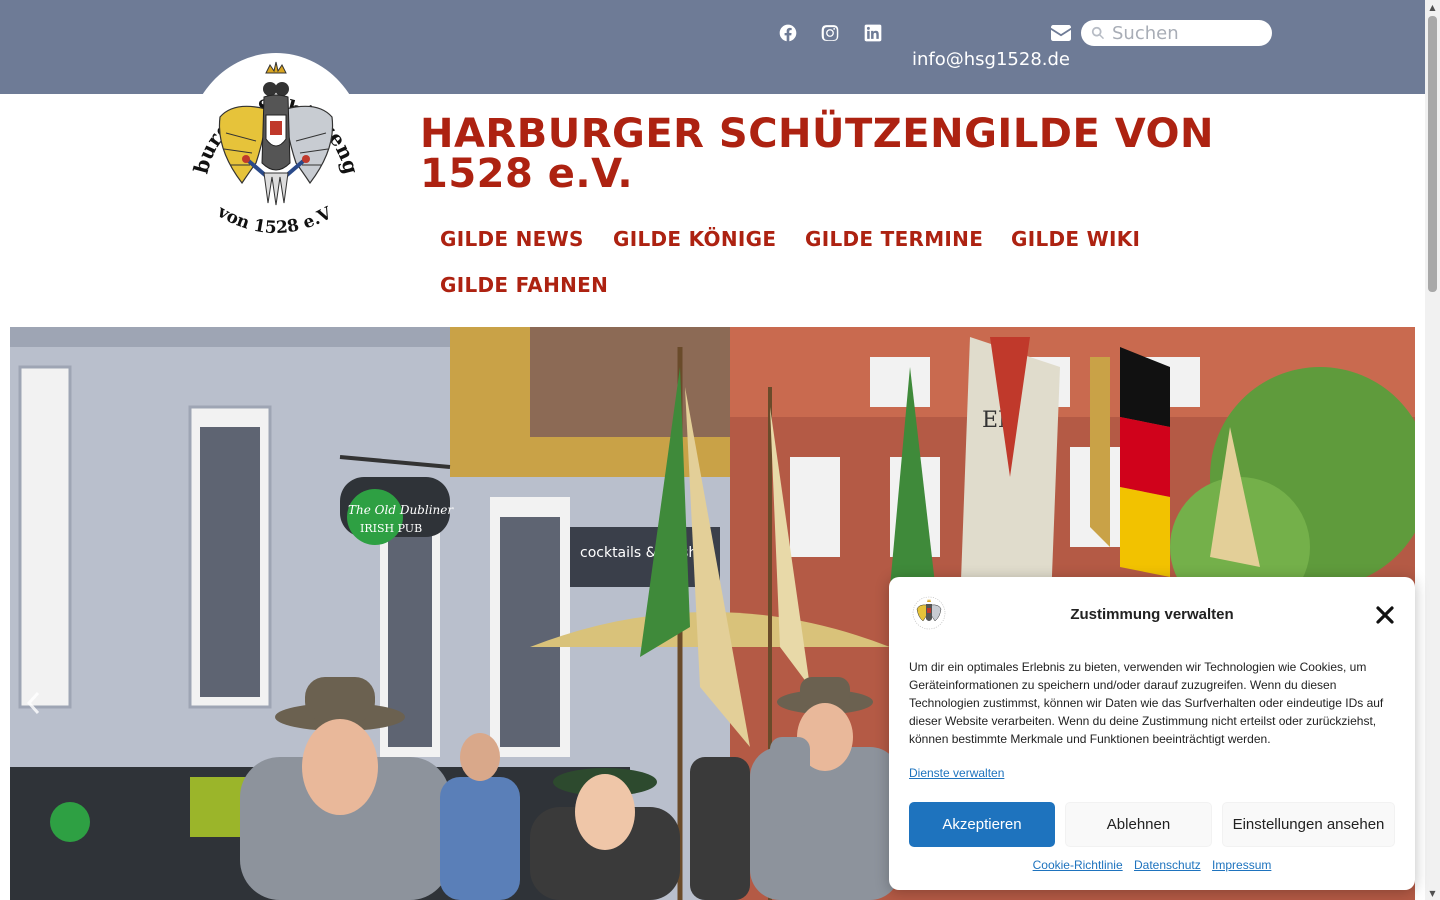 The image size is (1440, 900). I want to click on site-logo: Harburger Schützengilde von 1528 e.V., so click(271, 141).